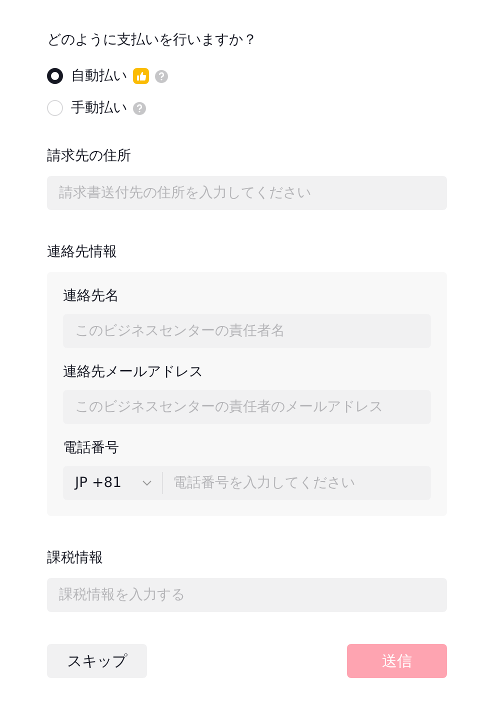 The height and width of the screenshot is (710, 504). Describe the element at coordinates (82, 252) in the screenshot. I see `section-label: 連絡先情報` at that location.